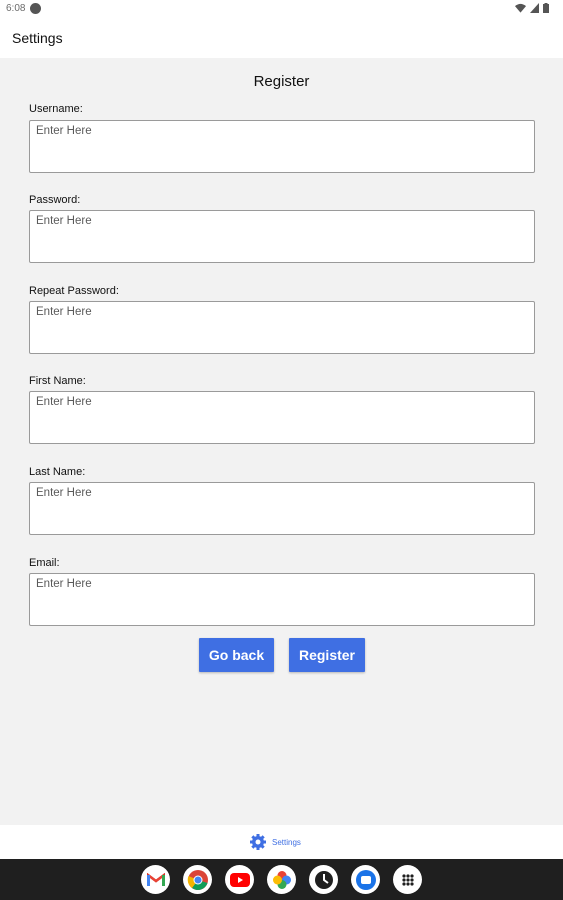  I want to click on email-label: Email:, so click(44, 563).